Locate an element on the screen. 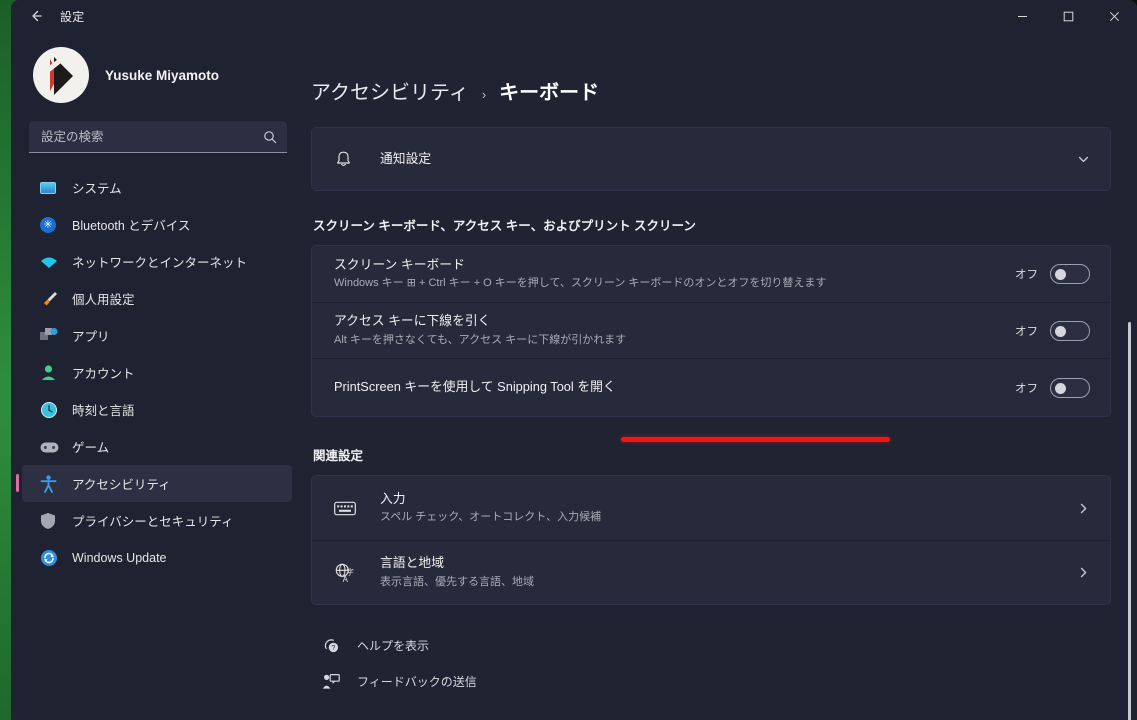  sidebar-item-label: システム is located at coordinates (97, 189).